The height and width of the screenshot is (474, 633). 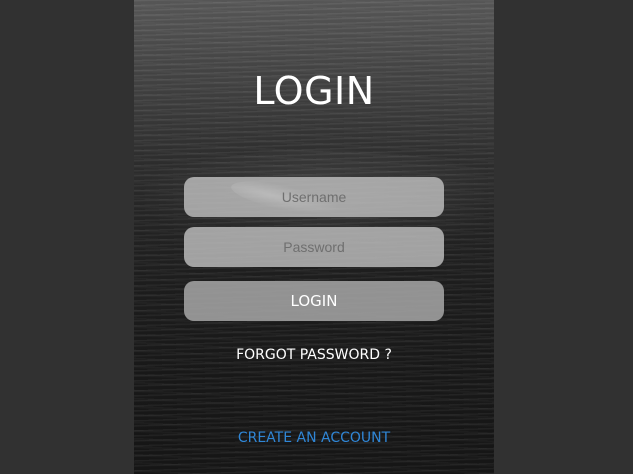 What do you see at coordinates (314, 91) in the screenshot?
I see `page-title: LOGIN` at bounding box center [314, 91].